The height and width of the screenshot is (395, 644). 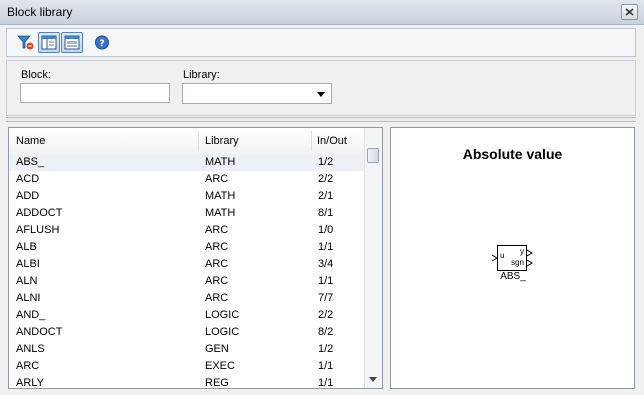 What do you see at coordinates (321, 119) in the screenshot?
I see `splitter-handle` at bounding box center [321, 119].